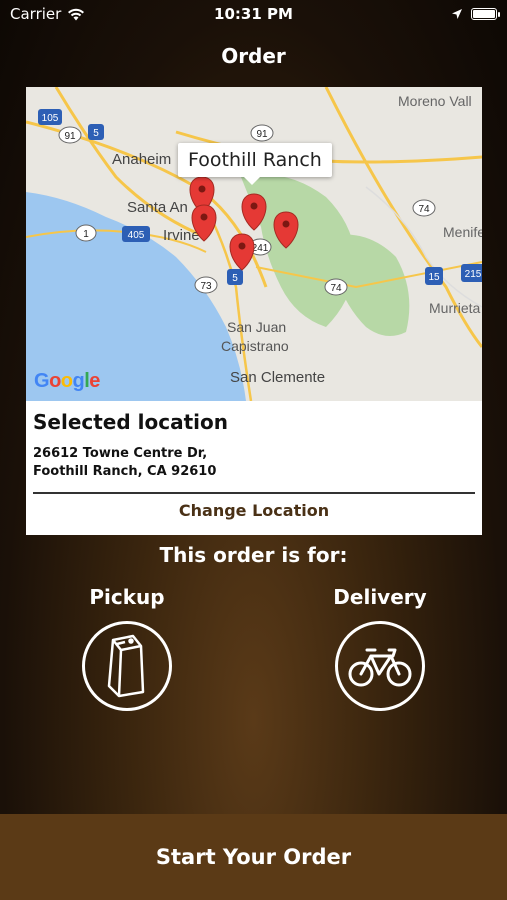 The image size is (507, 900). What do you see at coordinates (434, 277) in the screenshot?
I see `svg-text: 15` at bounding box center [434, 277].